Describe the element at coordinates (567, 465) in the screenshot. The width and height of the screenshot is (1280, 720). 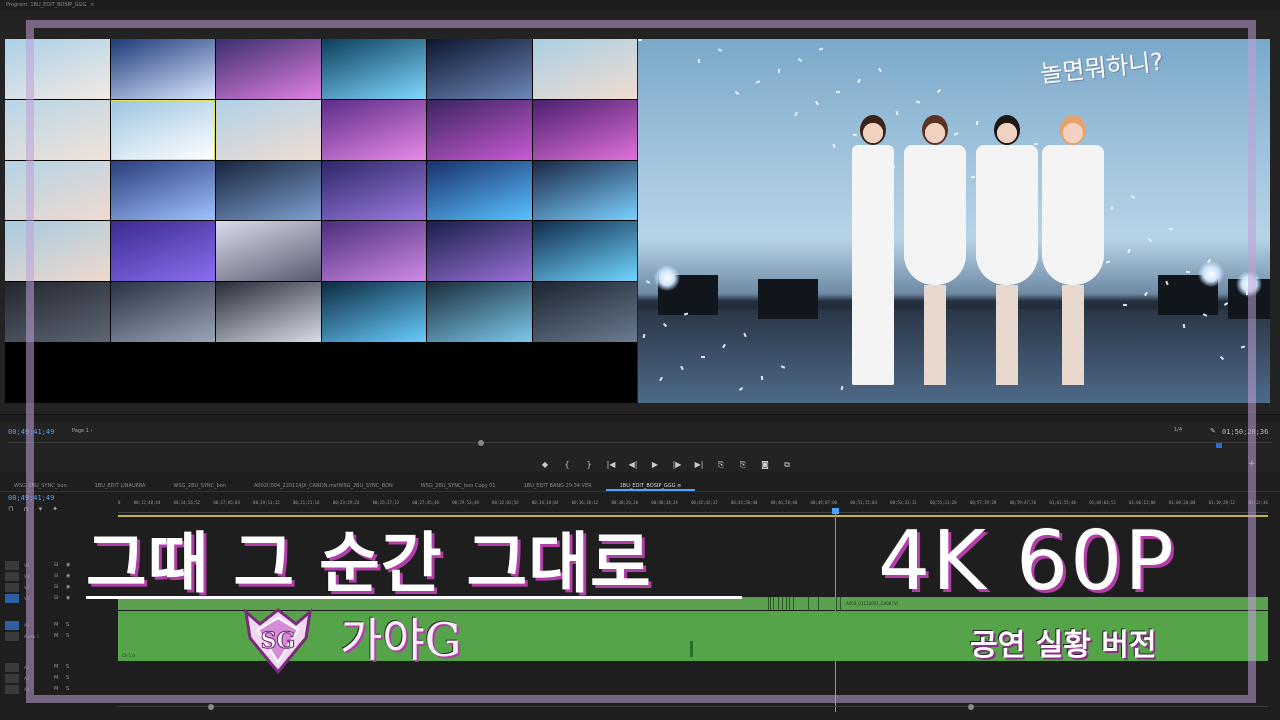
I see `mark-in-button: {` at that location.